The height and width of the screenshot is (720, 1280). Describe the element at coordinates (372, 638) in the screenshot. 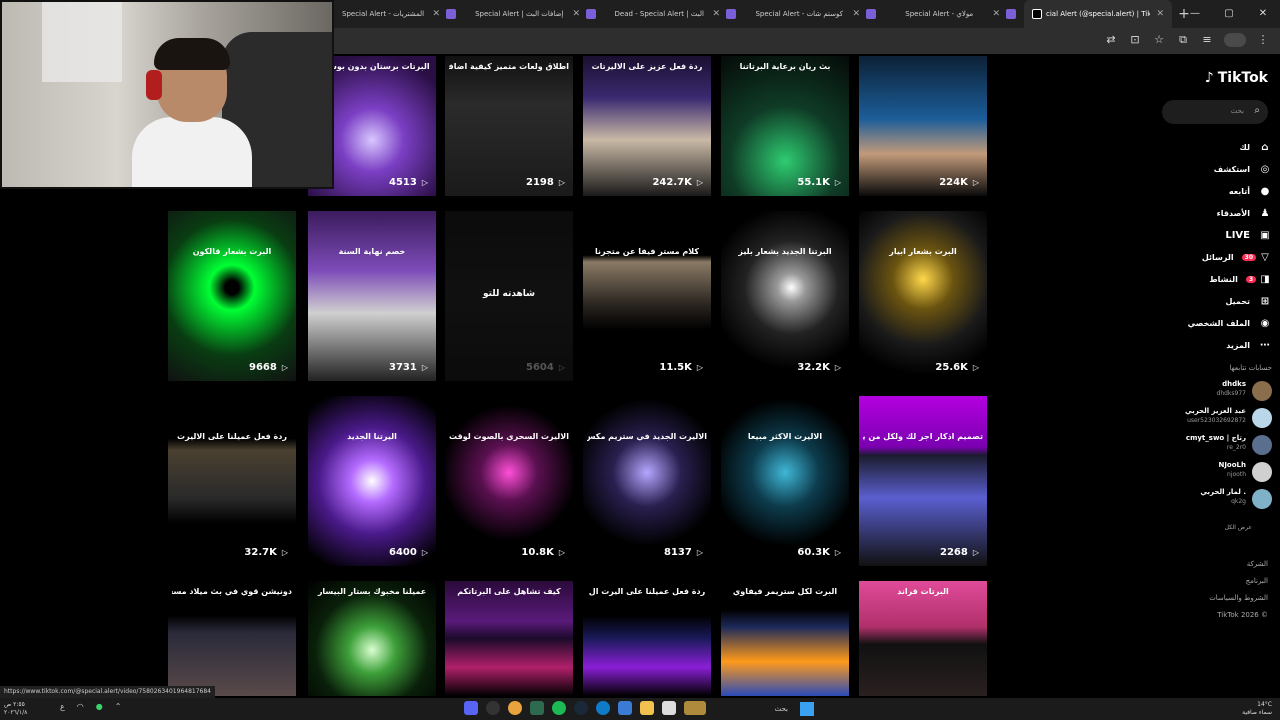

I see `video-card: عميلنا مخبوك بستار البيسار` at that location.